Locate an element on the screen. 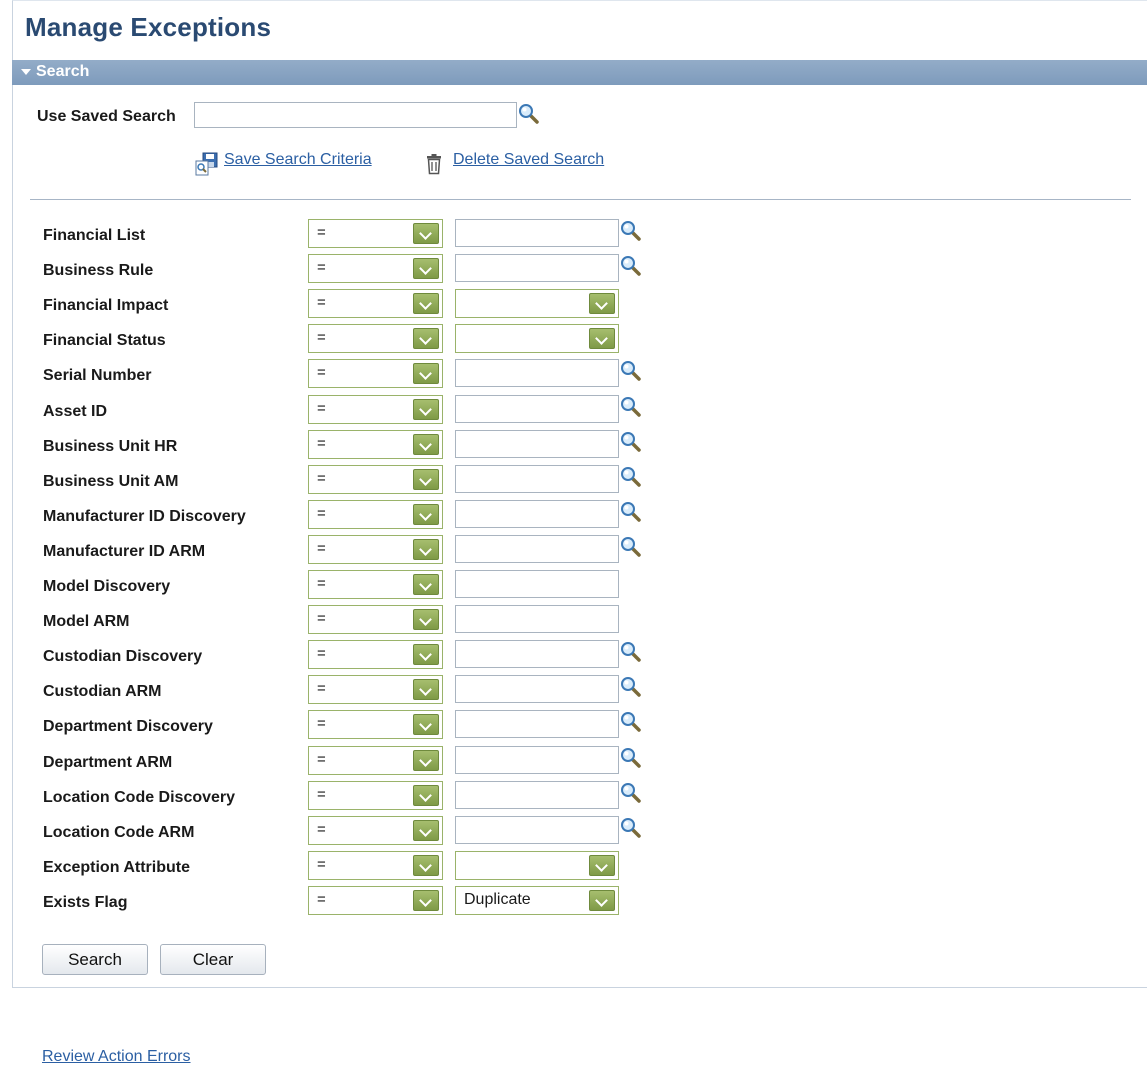  clear-button: Clear is located at coordinates (213, 959).